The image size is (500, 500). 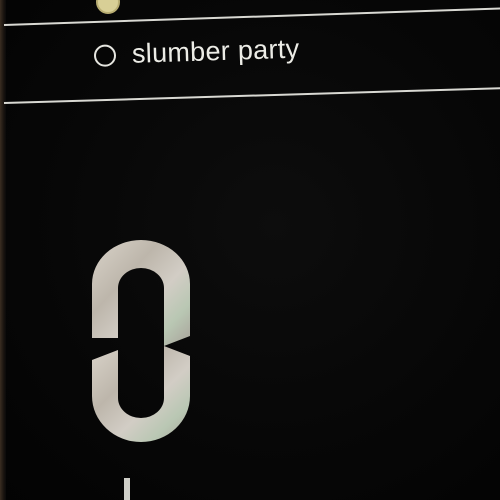 What do you see at coordinates (108, 7) in the screenshot?
I see `selected-option-radio-partial` at bounding box center [108, 7].